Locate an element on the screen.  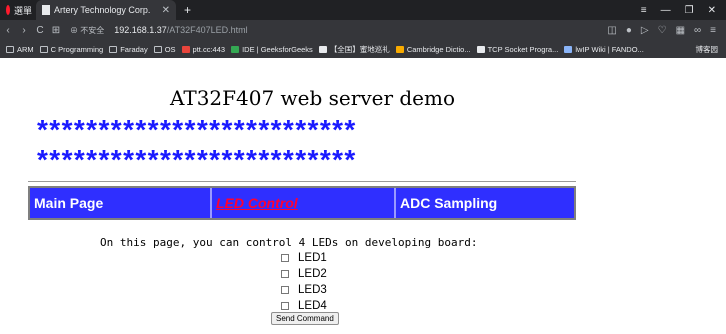
restore-icon: ❐ is located at coordinates (689, 10).